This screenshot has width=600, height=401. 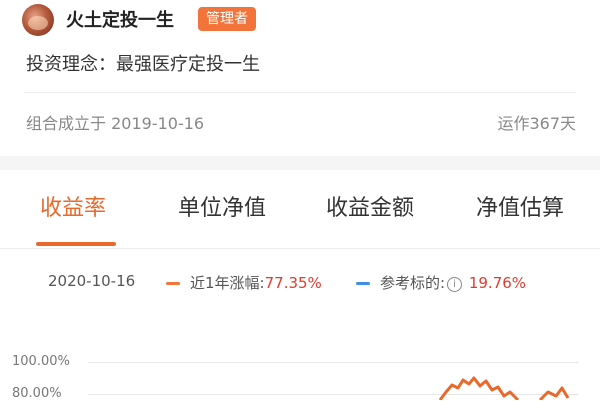 What do you see at coordinates (413, 283) in the screenshot?
I see `benchmark-label: 参考标的:` at bounding box center [413, 283].